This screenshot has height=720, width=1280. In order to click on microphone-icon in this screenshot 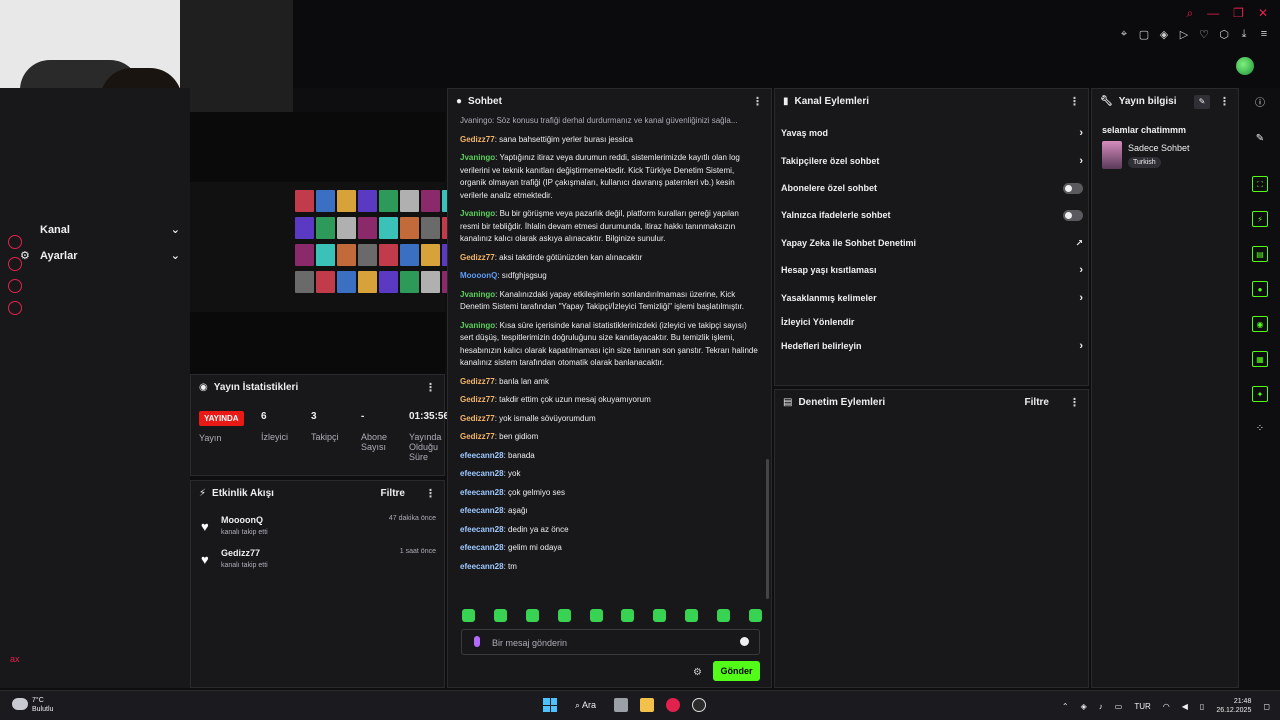, I will do `click(477, 641)`.